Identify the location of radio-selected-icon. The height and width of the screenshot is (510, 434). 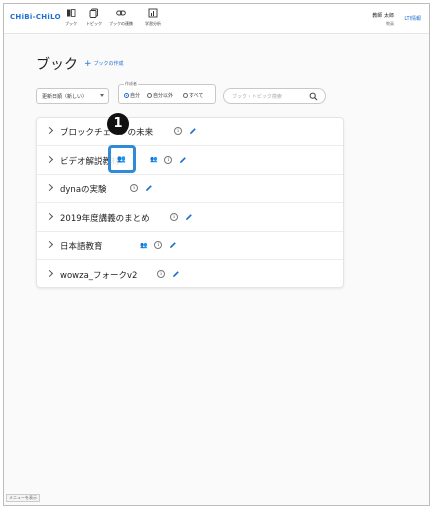
(126, 95).